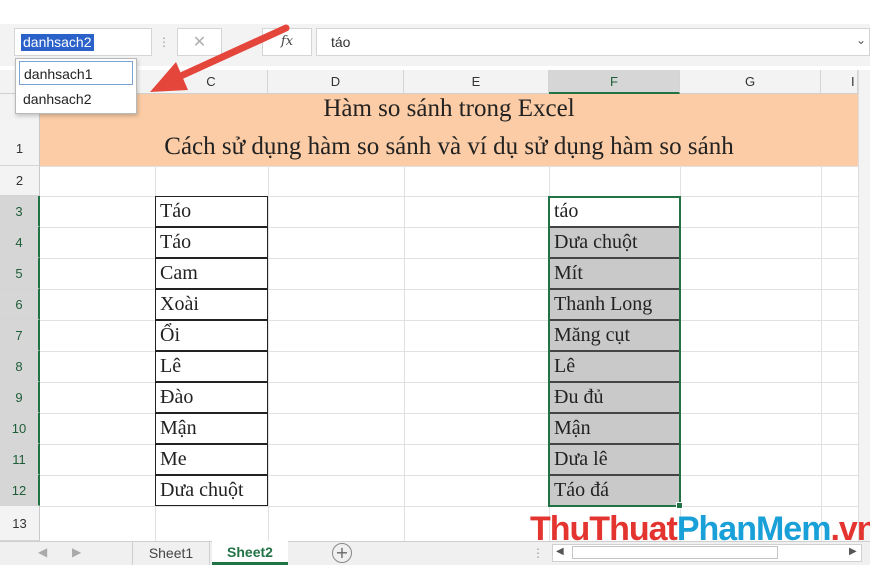 This screenshot has height=565, width=870. I want to click on vertical-scrollbar, so click(864, 305).